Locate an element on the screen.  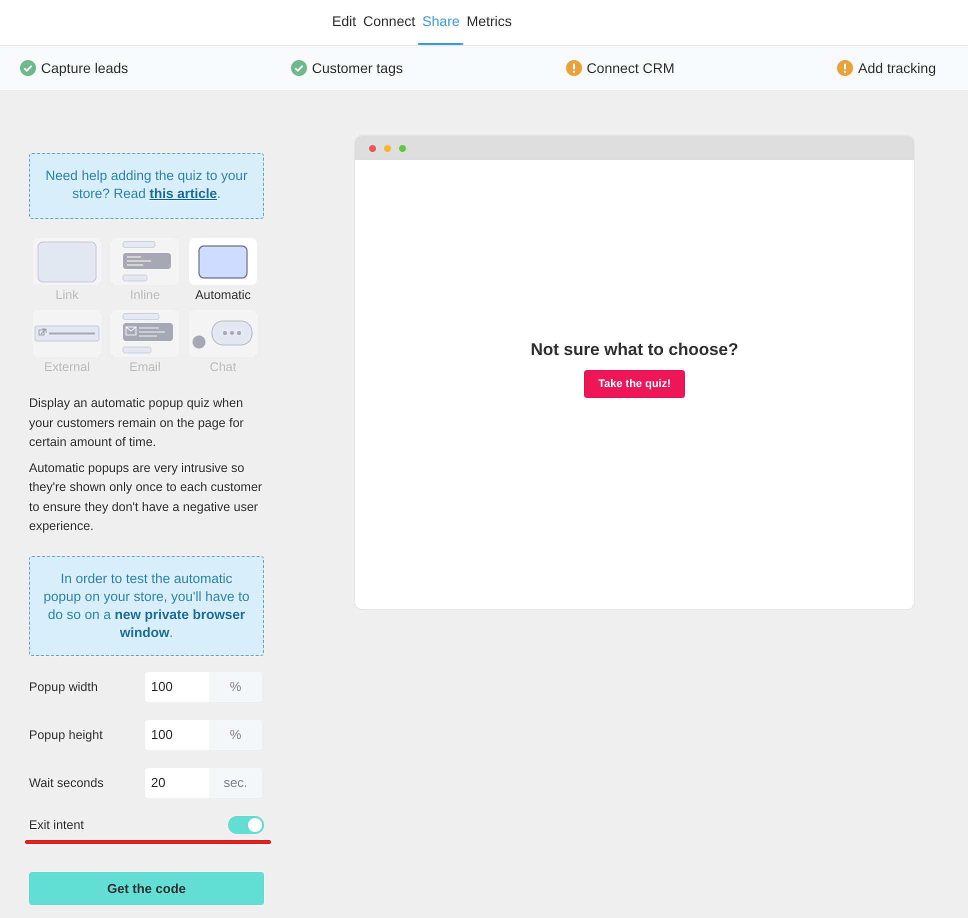
description-text: Display an automatic popup quiz when your customers remain on the page for certain amount of time. is located at coordinates (137, 423).